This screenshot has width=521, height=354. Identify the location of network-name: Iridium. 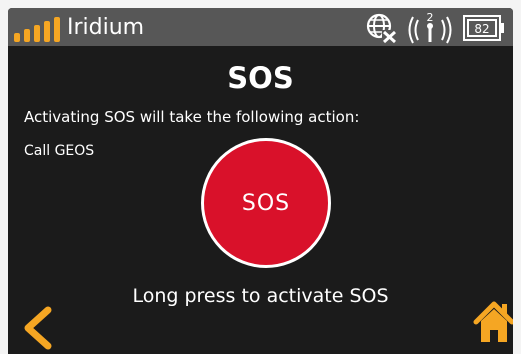
(106, 27).